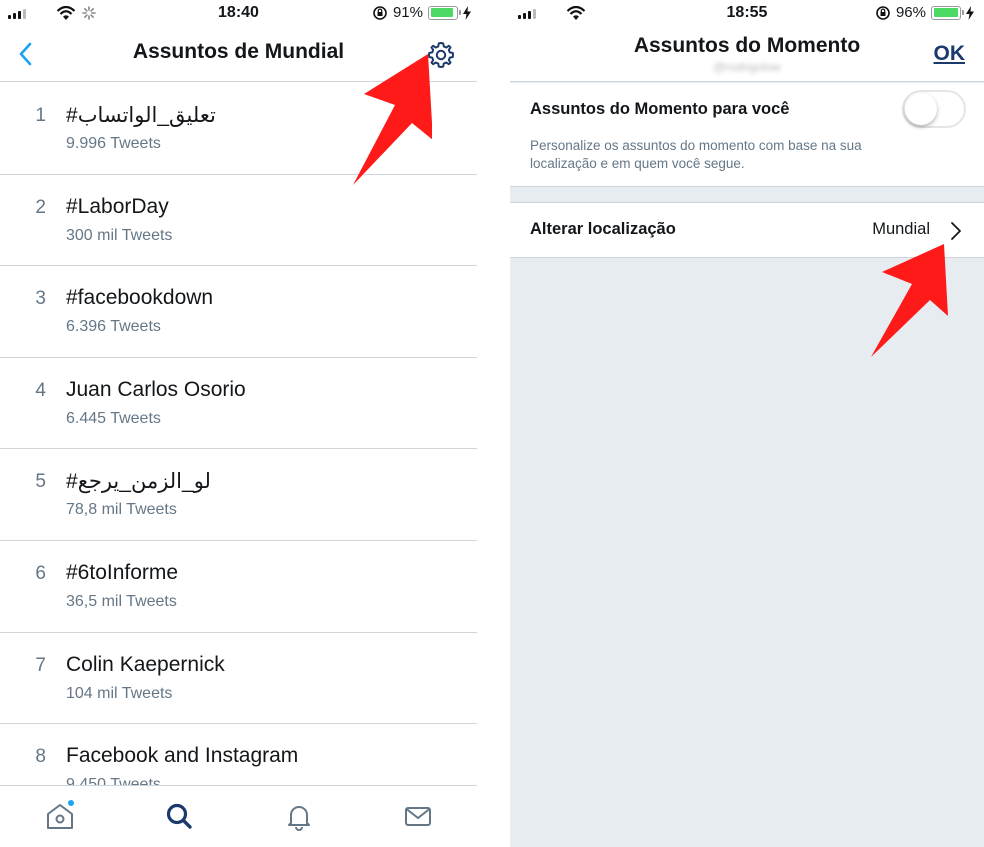  What do you see at coordinates (117, 207) in the screenshot?
I see `trend-name: #LaborDay` at bounding box center [117, 207].